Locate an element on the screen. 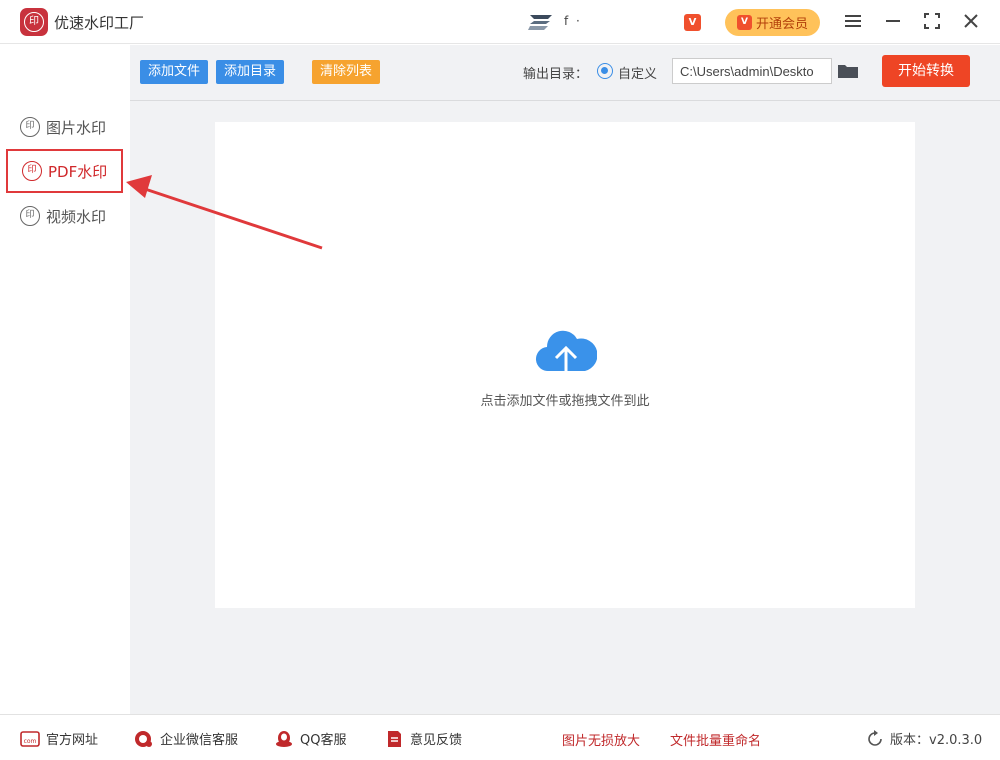  sidebar: 印 图片水印 印 PDF水印 印 视频水印 is located at coordinates (65, 379).